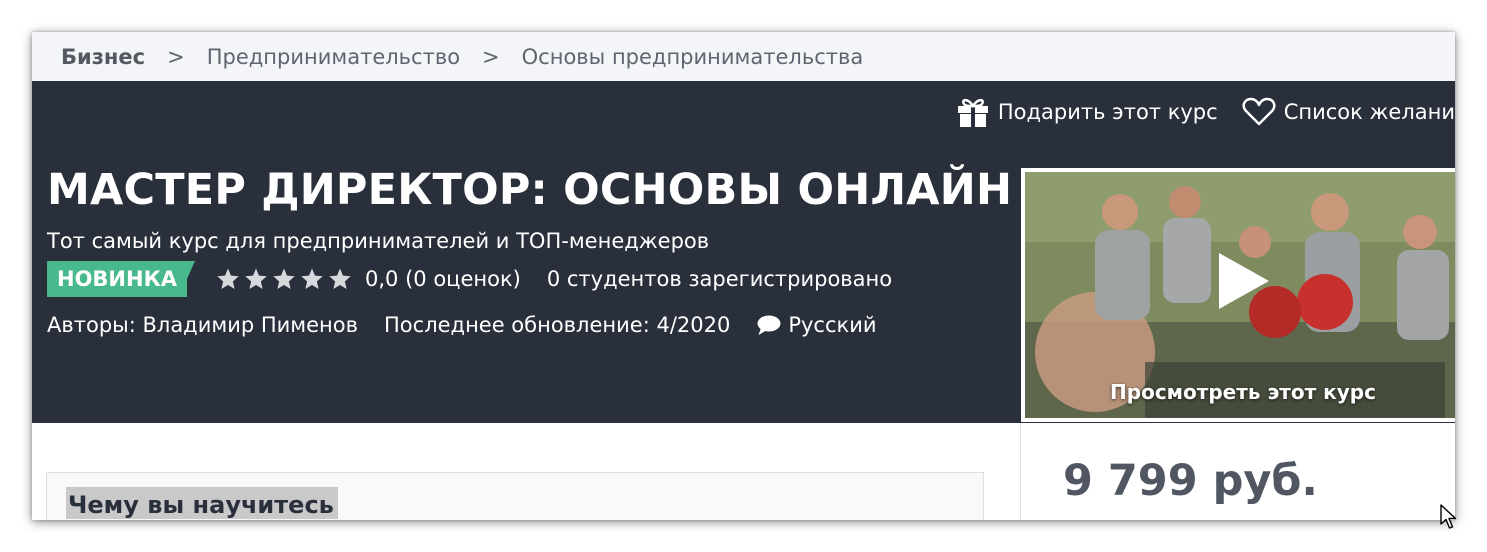  I want to click on what-you-learn-box: Чему вы научитесь, so click(515, 496).